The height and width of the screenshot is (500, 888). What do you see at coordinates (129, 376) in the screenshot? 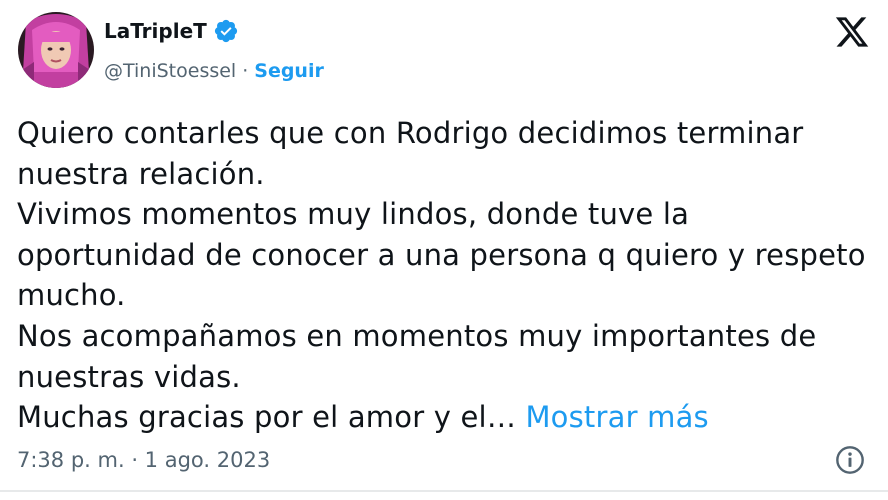
I see `tweet-line: nuestras vidas.` at bounding box center [129, 376].